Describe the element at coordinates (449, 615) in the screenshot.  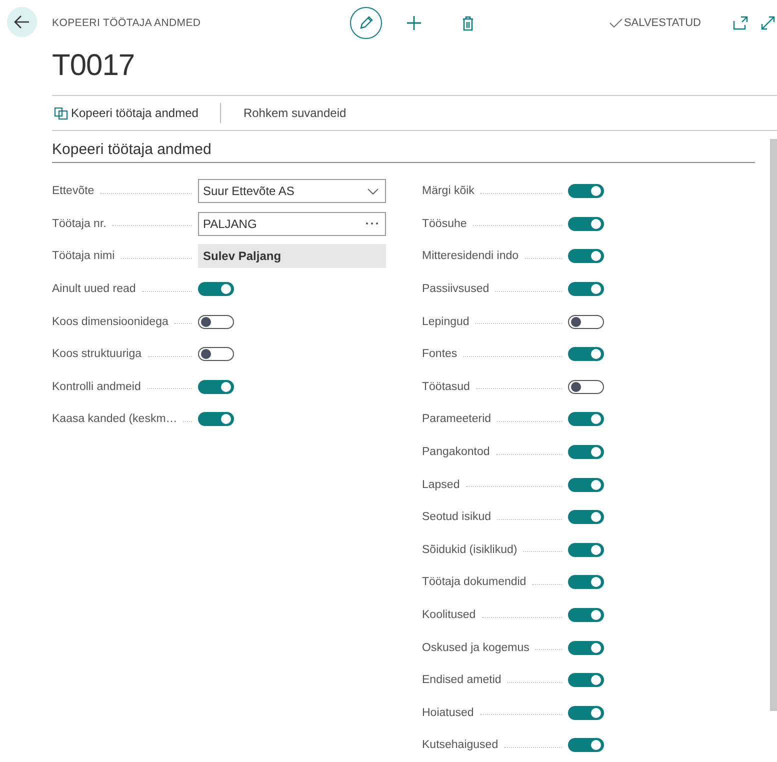
I see `field-label: Koolitused` at that location.